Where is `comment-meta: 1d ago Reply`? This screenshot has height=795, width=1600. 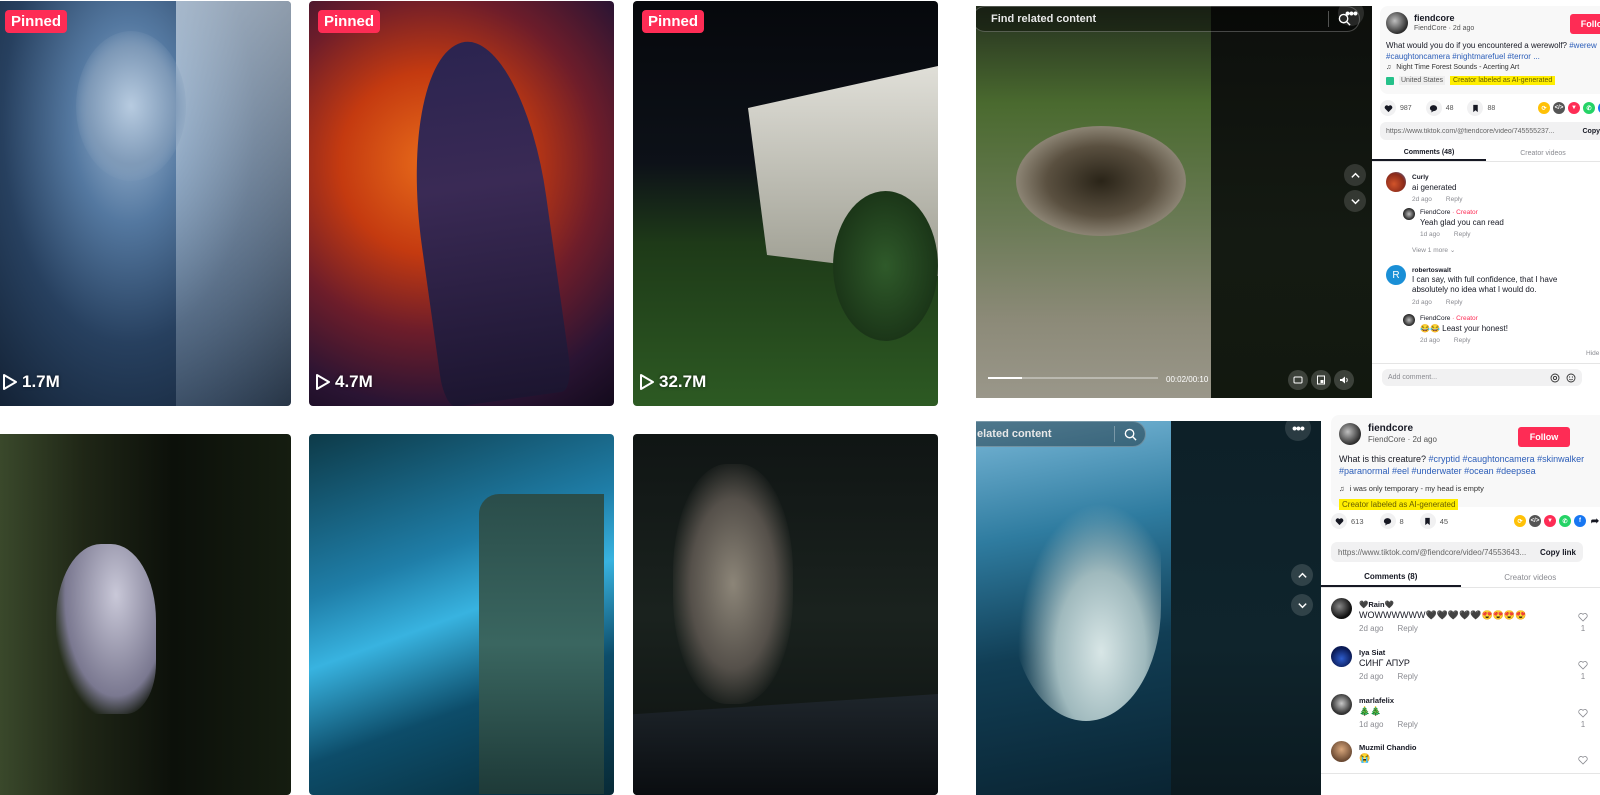 comment-meta: 1d ago Reply is located at coordinates (1445, 234).